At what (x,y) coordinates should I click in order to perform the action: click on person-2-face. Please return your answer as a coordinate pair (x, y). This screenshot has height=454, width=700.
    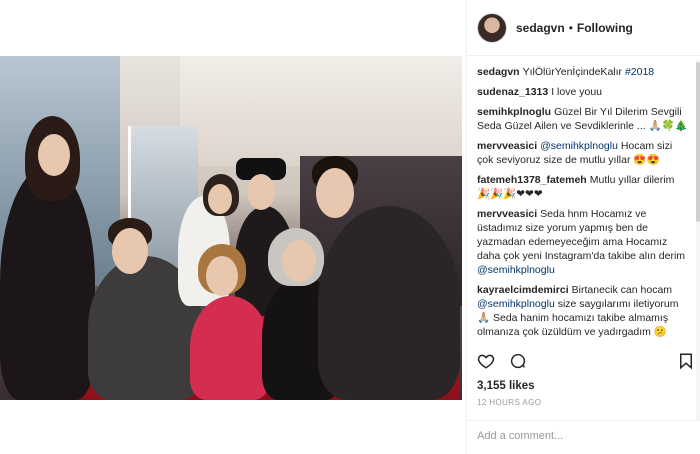
    Looking at the image, I should click on (130, 251).